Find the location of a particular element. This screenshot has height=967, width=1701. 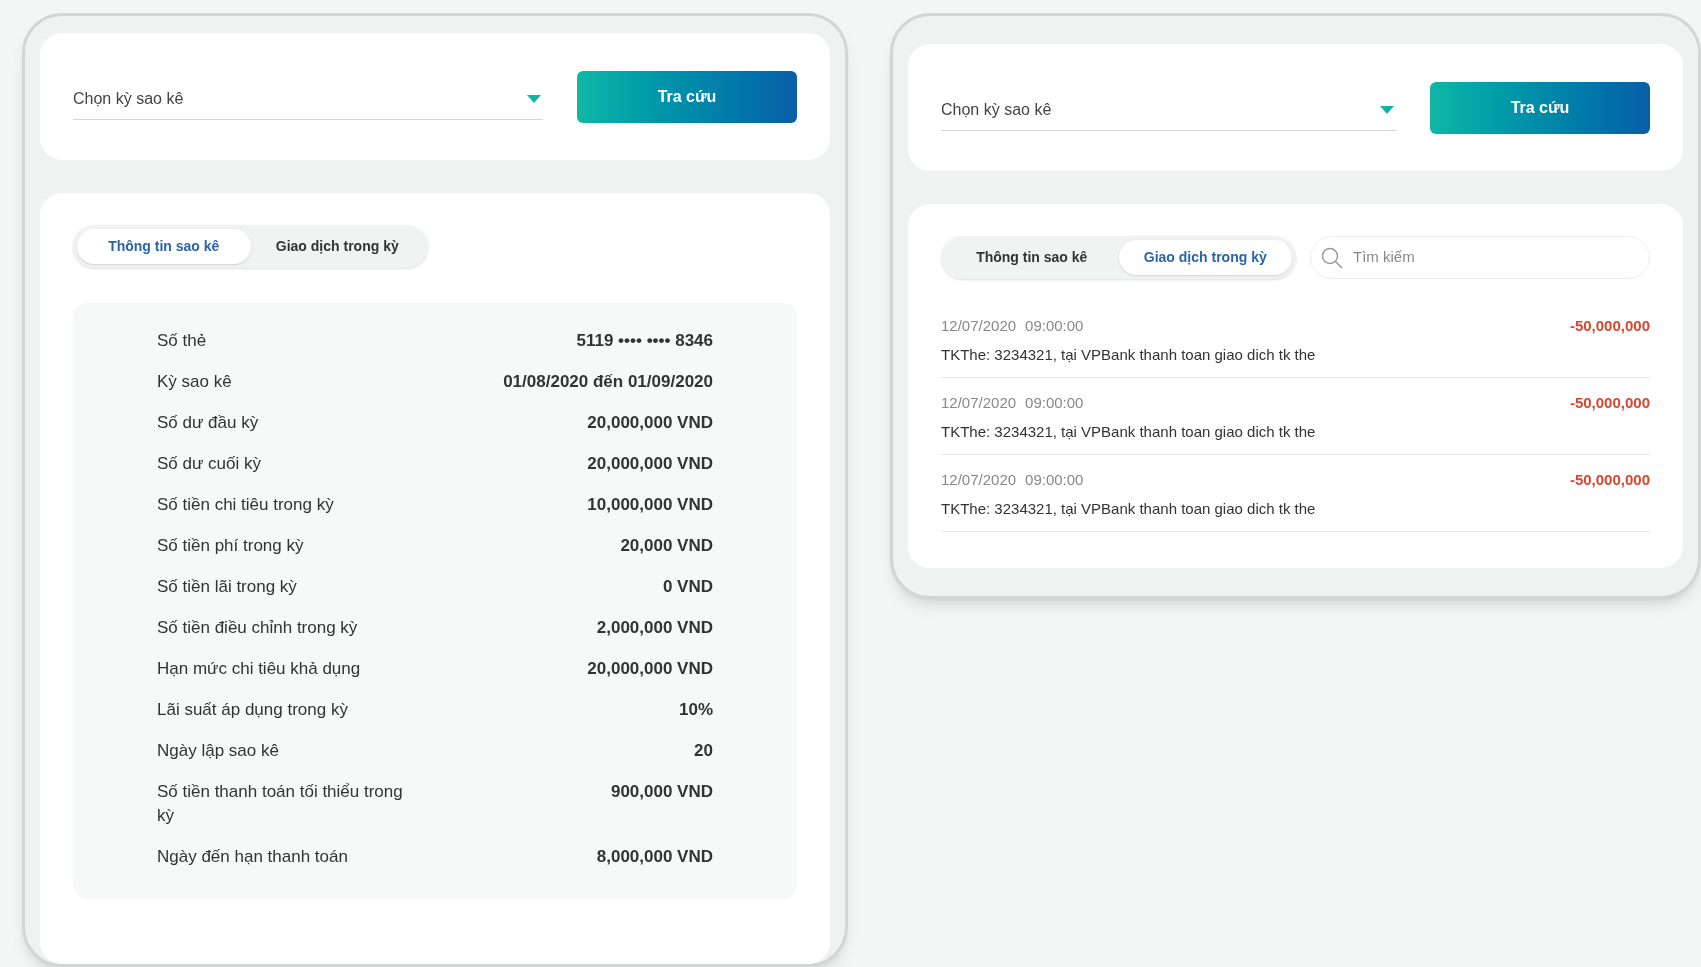

detail-label: Hạn mức chi tiêu khả dụng is located at coordinates (259, 669).